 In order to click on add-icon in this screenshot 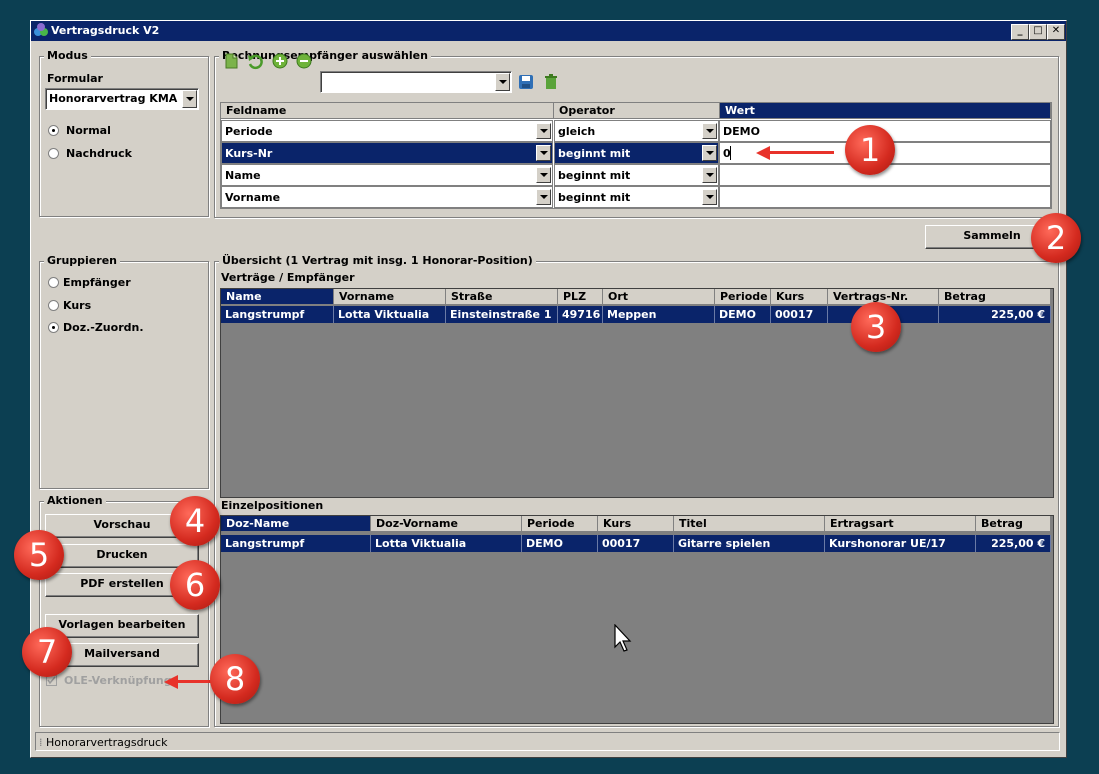, I will do `click(280, 61)`.